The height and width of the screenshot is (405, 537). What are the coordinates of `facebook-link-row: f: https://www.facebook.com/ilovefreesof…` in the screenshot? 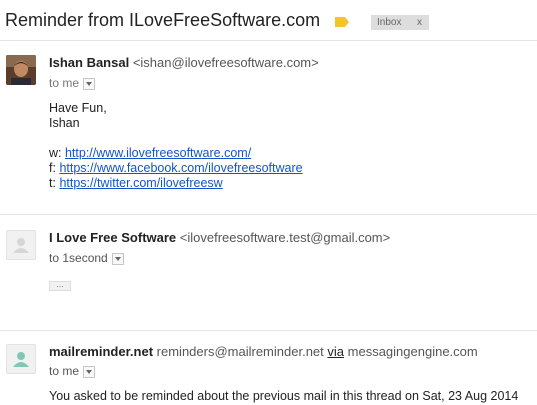 It's located at (176, 168).